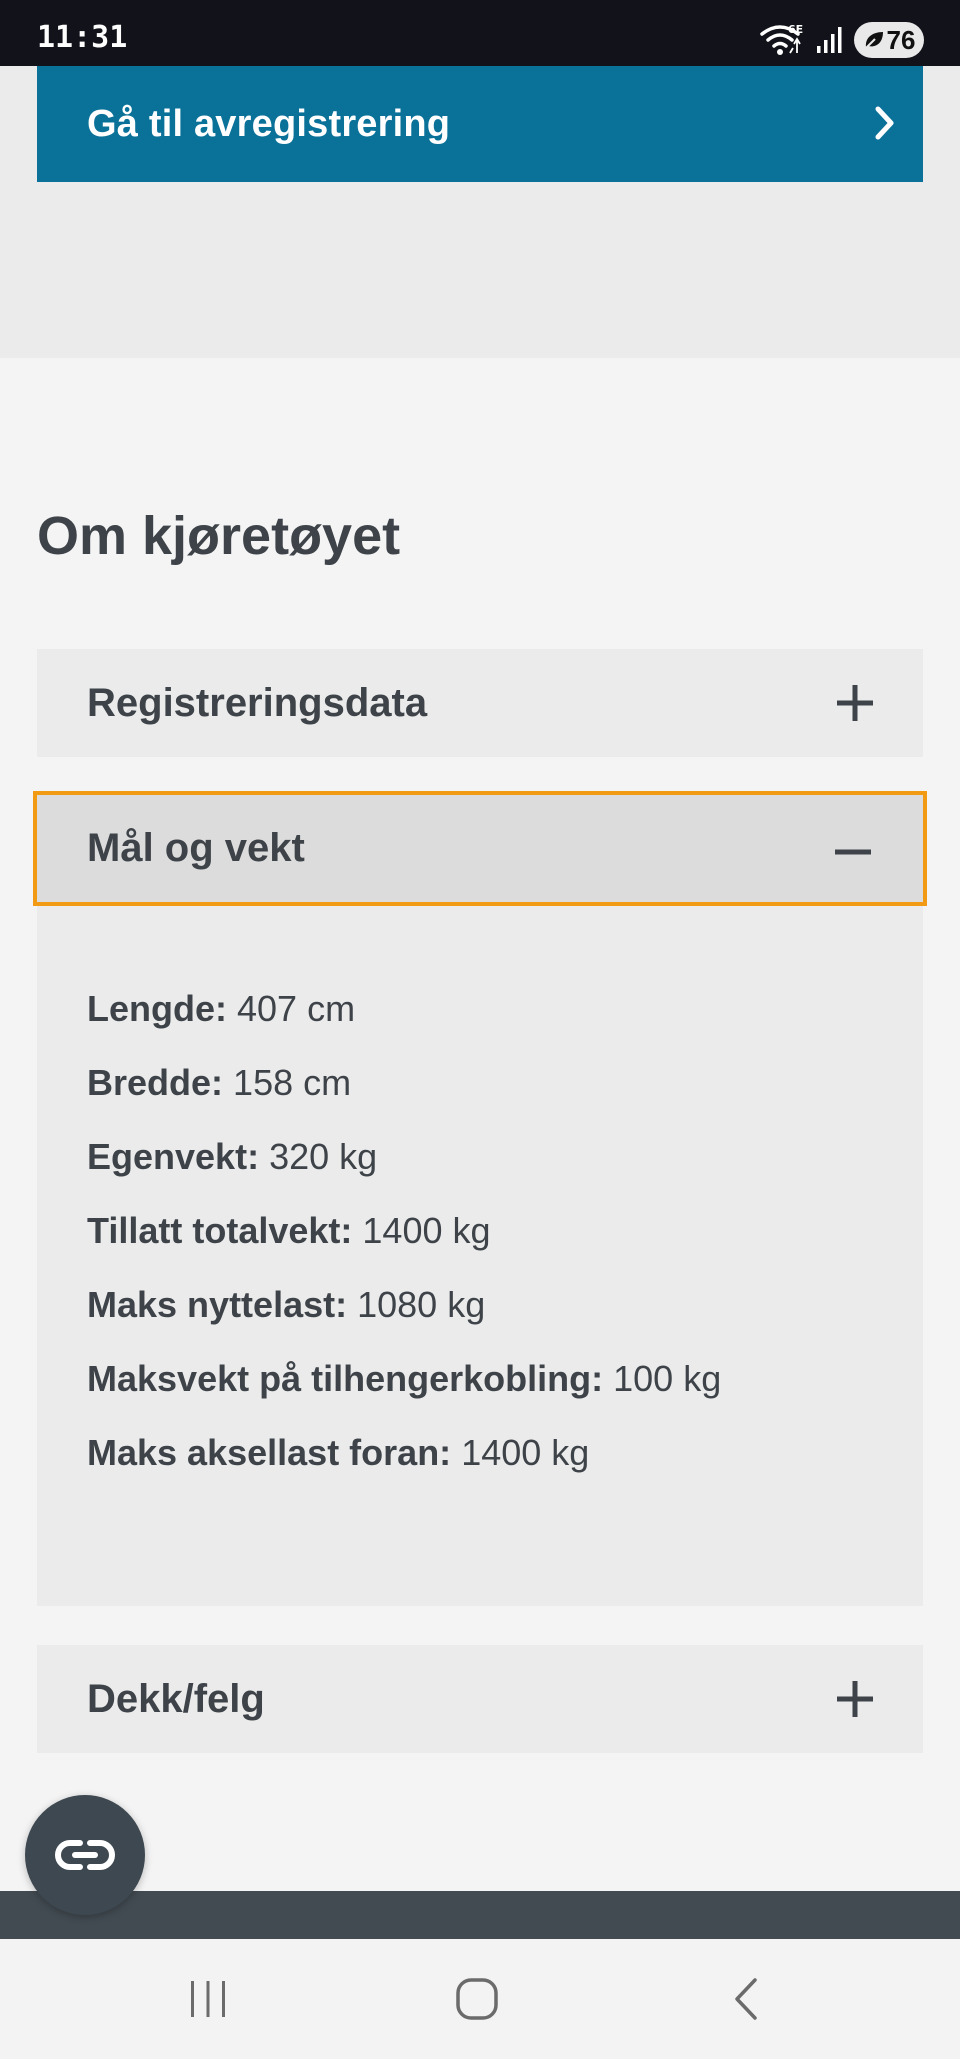 The height and width of the screenshot is (2059, 960). What do you see at coordinates (480, 848) in the screenshot?
I see `accordion-mal-og-vekt: Mål og vekt` at bounding box center [480, 848].